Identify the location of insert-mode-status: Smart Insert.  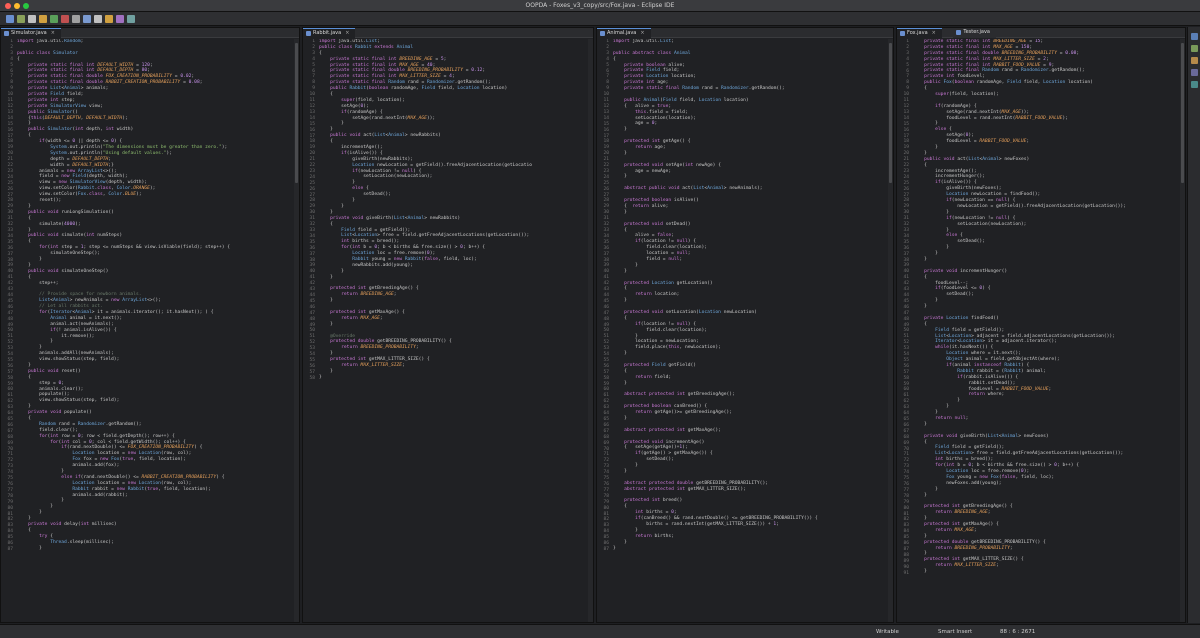
(955, 632).